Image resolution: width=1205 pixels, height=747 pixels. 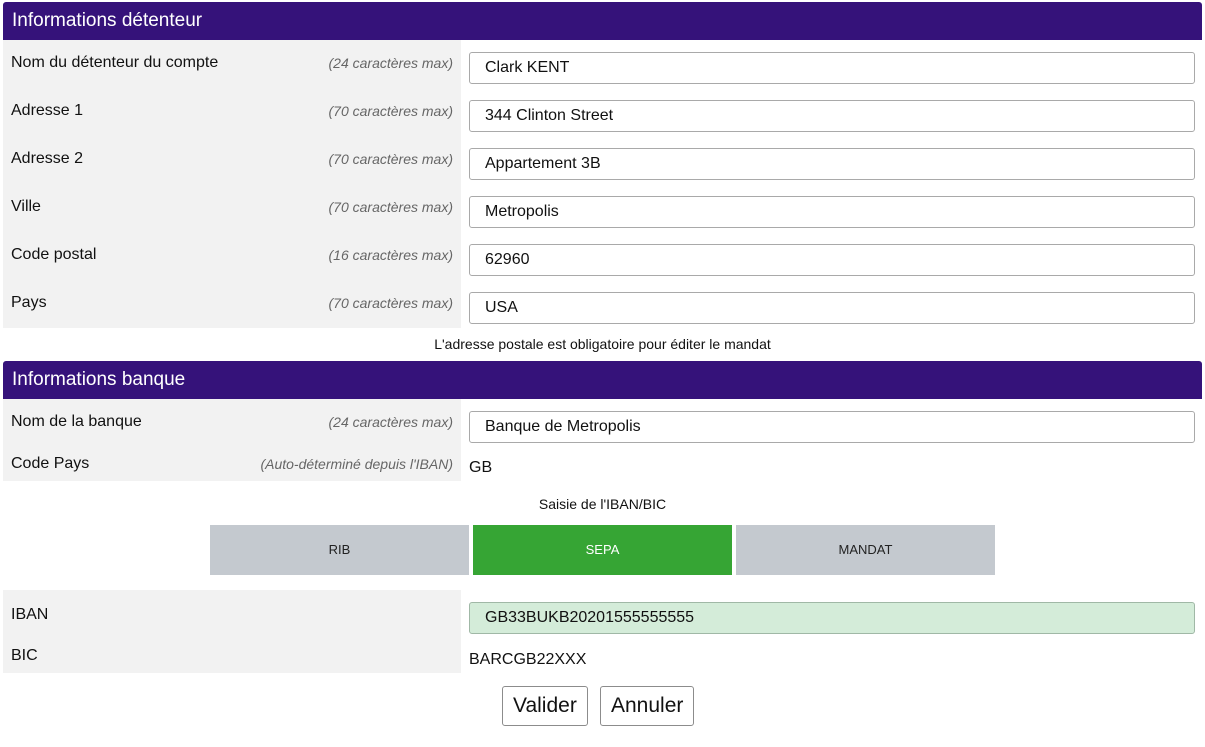 I want to click on tab-rib: RIB, so click(x=339, y=550).